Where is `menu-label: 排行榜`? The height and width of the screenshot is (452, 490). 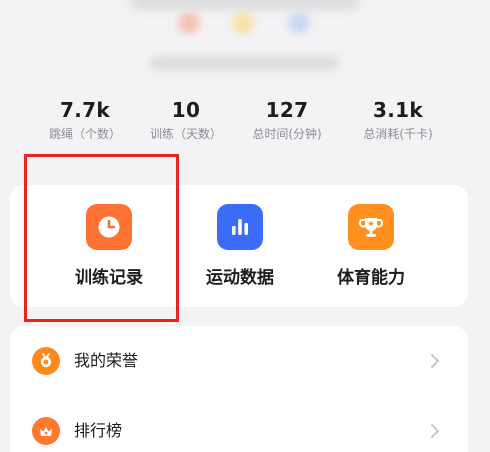
menu-label: 排行榜 is located at coordinates (98, 430).